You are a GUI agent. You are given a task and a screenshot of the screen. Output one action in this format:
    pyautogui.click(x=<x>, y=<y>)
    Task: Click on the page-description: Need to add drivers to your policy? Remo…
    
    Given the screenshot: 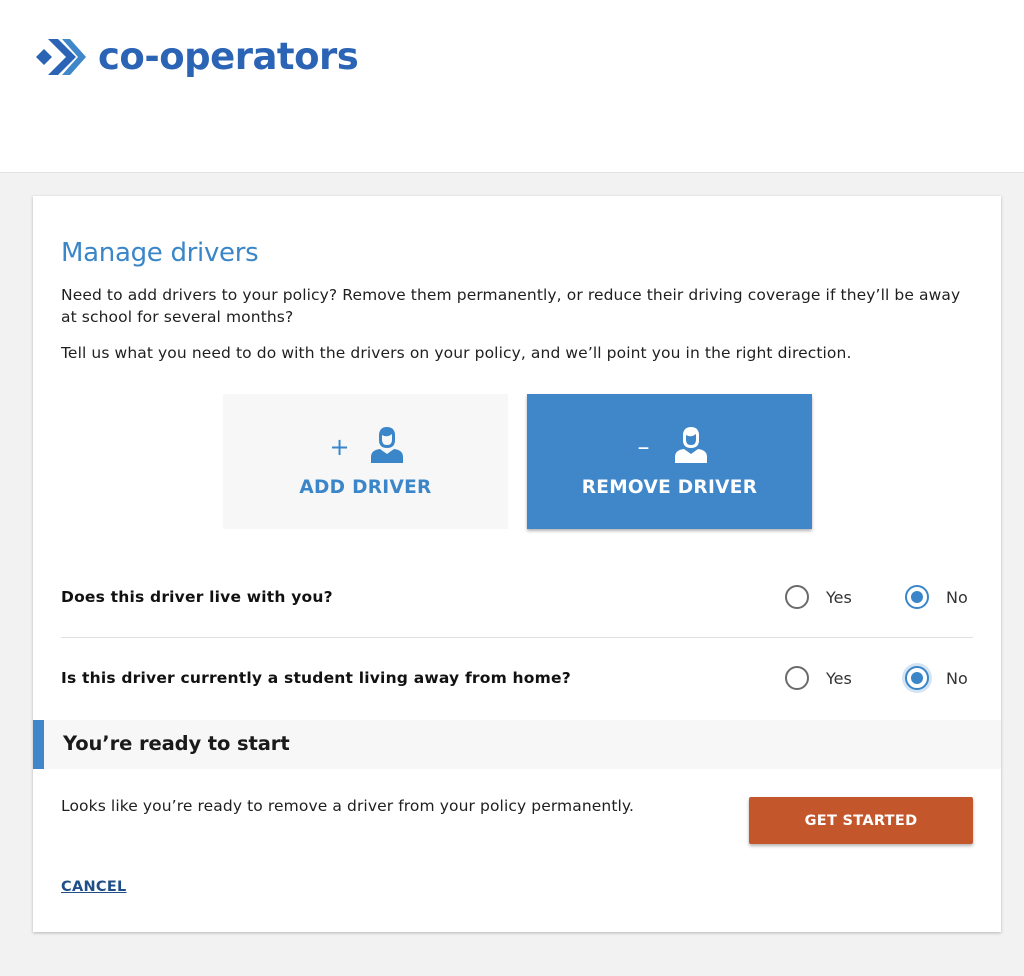 What is the action you would take?
    pyautogui.click(x=511, y=306)
    